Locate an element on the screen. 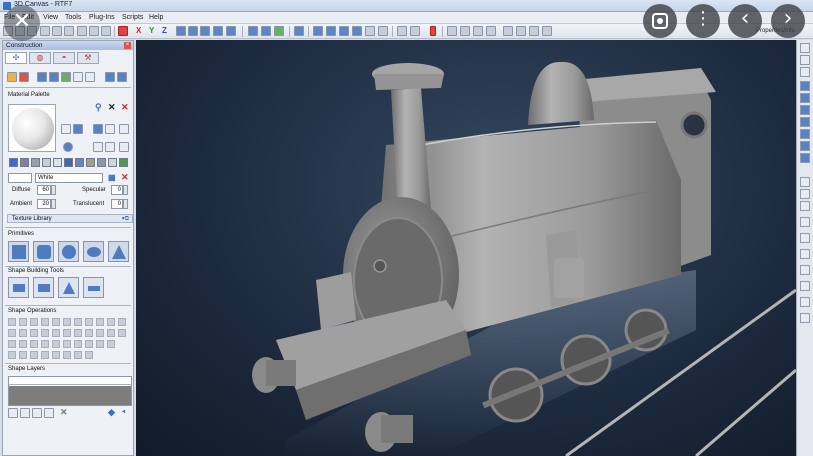 The width and height of the screenshot is (813, 456). lathe-tool-button is located at coordinates (43, 287).